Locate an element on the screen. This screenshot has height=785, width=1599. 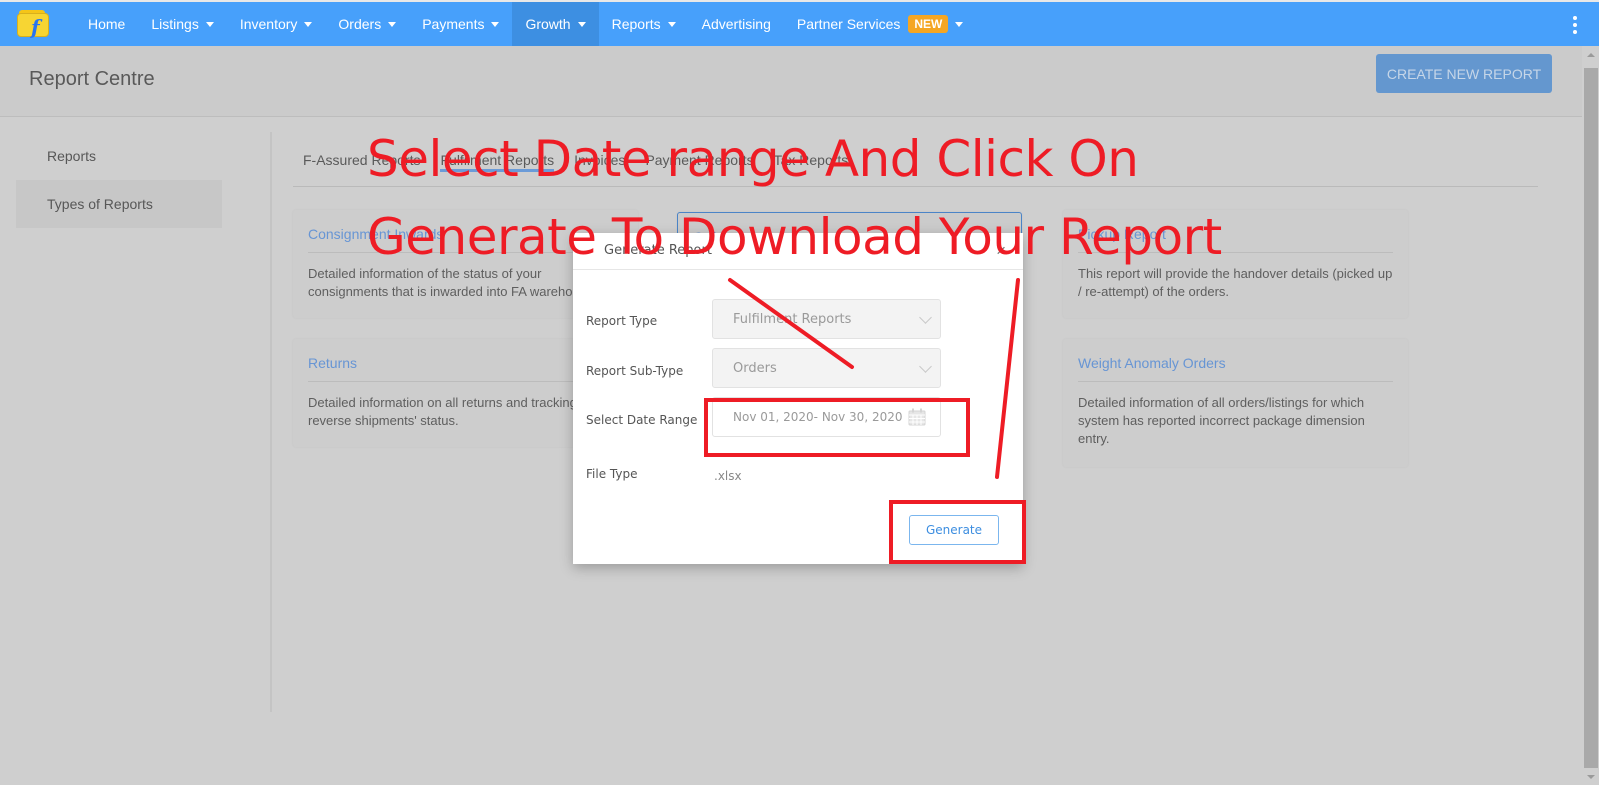
annotation-highlight-generate is located at coordinates (957, 532).